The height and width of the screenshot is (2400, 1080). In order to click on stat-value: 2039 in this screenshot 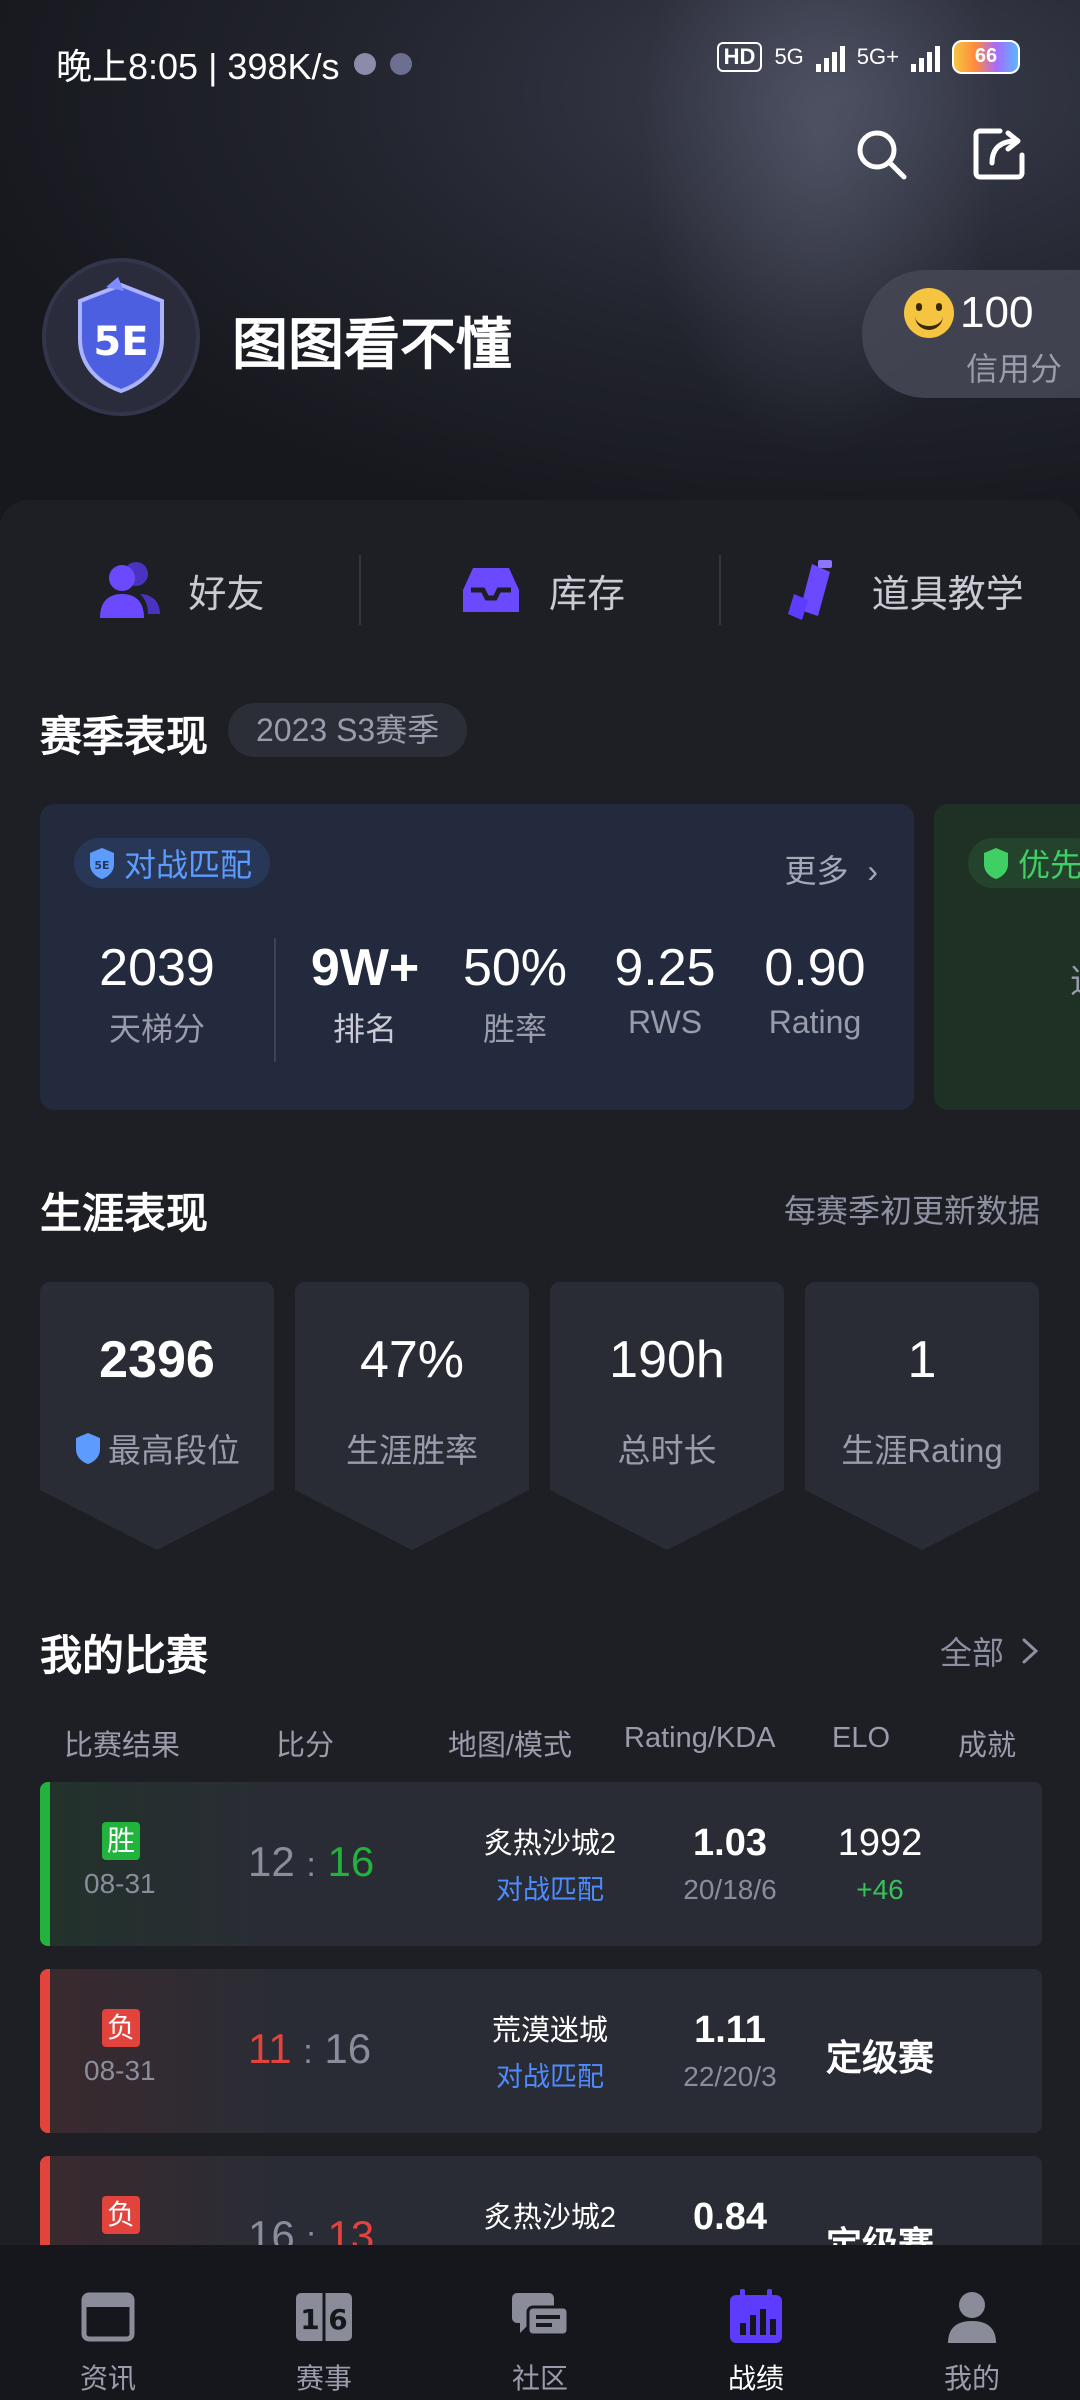, I will do `click(157, 968)`.